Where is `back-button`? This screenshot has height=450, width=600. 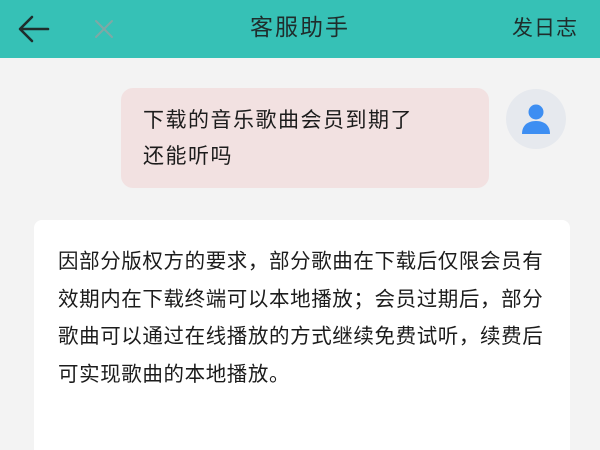 back-button is located at coordinates (34, 29).